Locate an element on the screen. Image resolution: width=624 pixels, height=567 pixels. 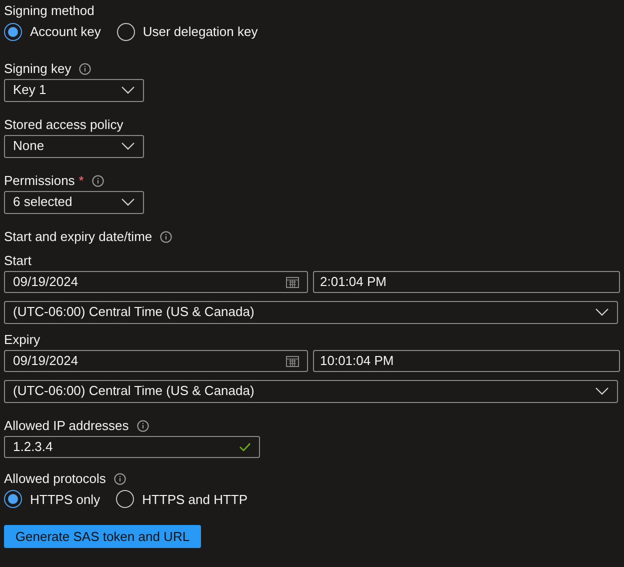
field-label: Permissions is located at coordinates (39, 181).